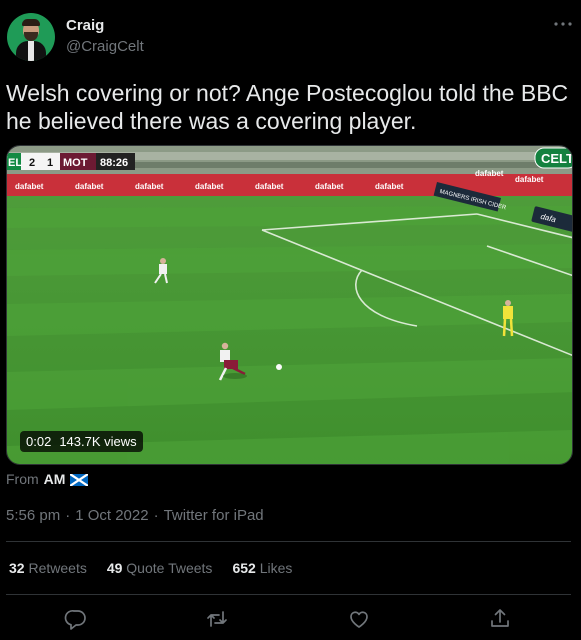  What do you see at coordinates (359, 619) in the screenshot?
I see `like-icon` at bounding box center [359, 619].